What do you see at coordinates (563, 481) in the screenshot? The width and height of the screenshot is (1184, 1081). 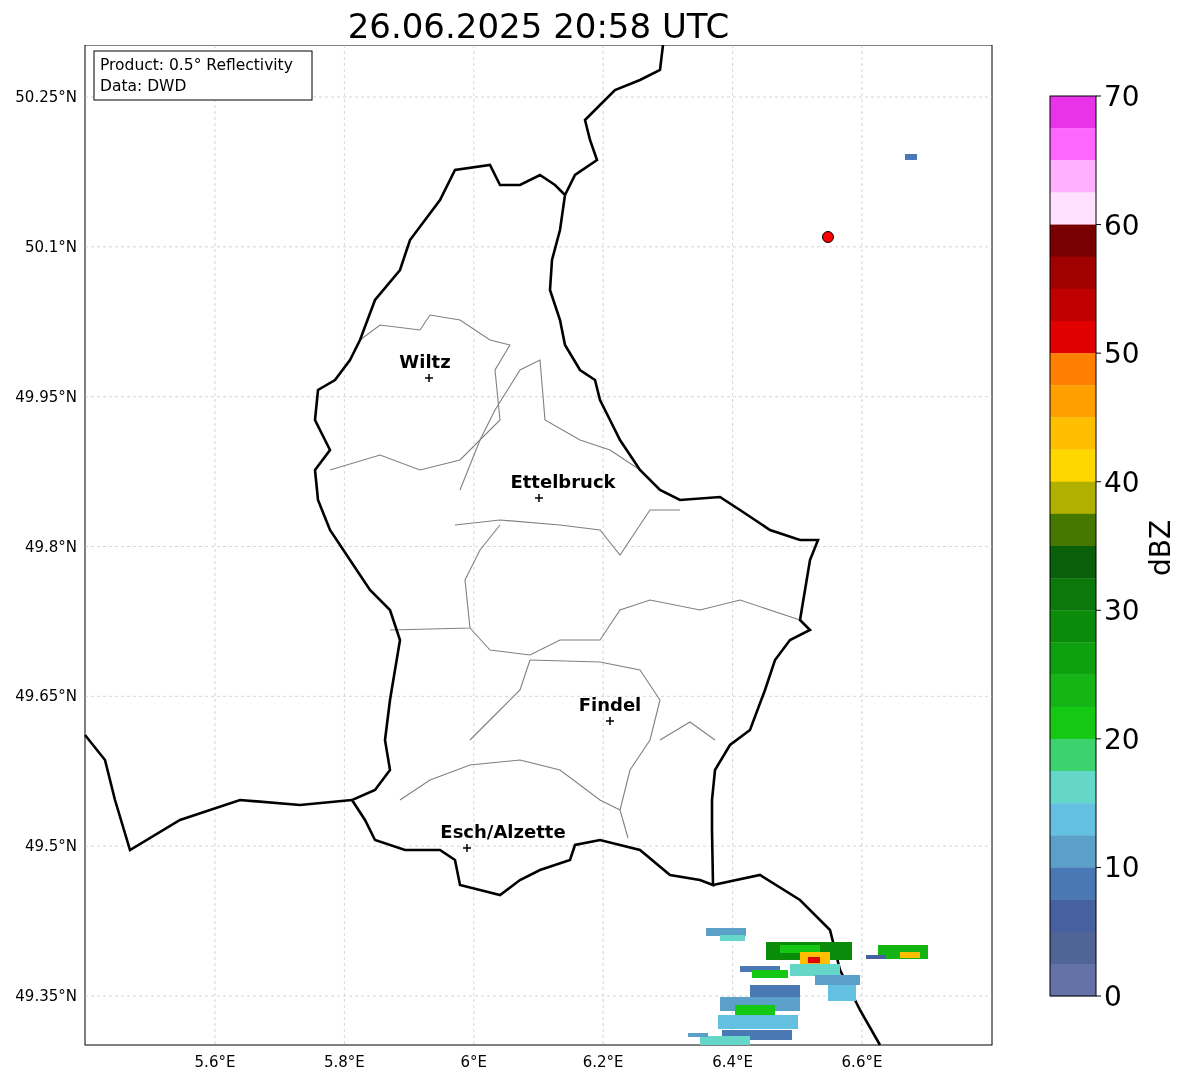 I see `city-label: Ettelbruck` at bounding box center [563, 481].